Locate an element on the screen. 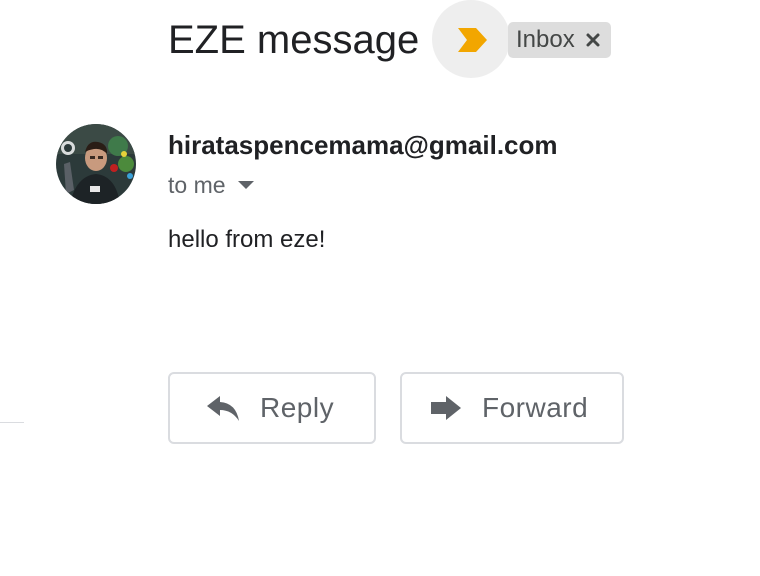  remove-label-button is located at coordinates (593, 40).